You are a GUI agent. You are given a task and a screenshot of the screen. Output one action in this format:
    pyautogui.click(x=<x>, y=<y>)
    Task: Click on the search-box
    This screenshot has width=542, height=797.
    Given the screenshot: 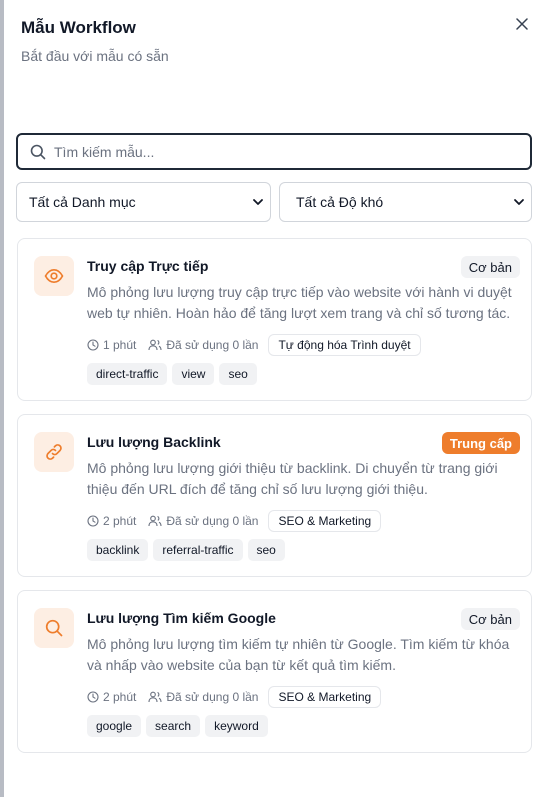 What is the action you would take?
    pyautogui.click(x=274, y=151)
    